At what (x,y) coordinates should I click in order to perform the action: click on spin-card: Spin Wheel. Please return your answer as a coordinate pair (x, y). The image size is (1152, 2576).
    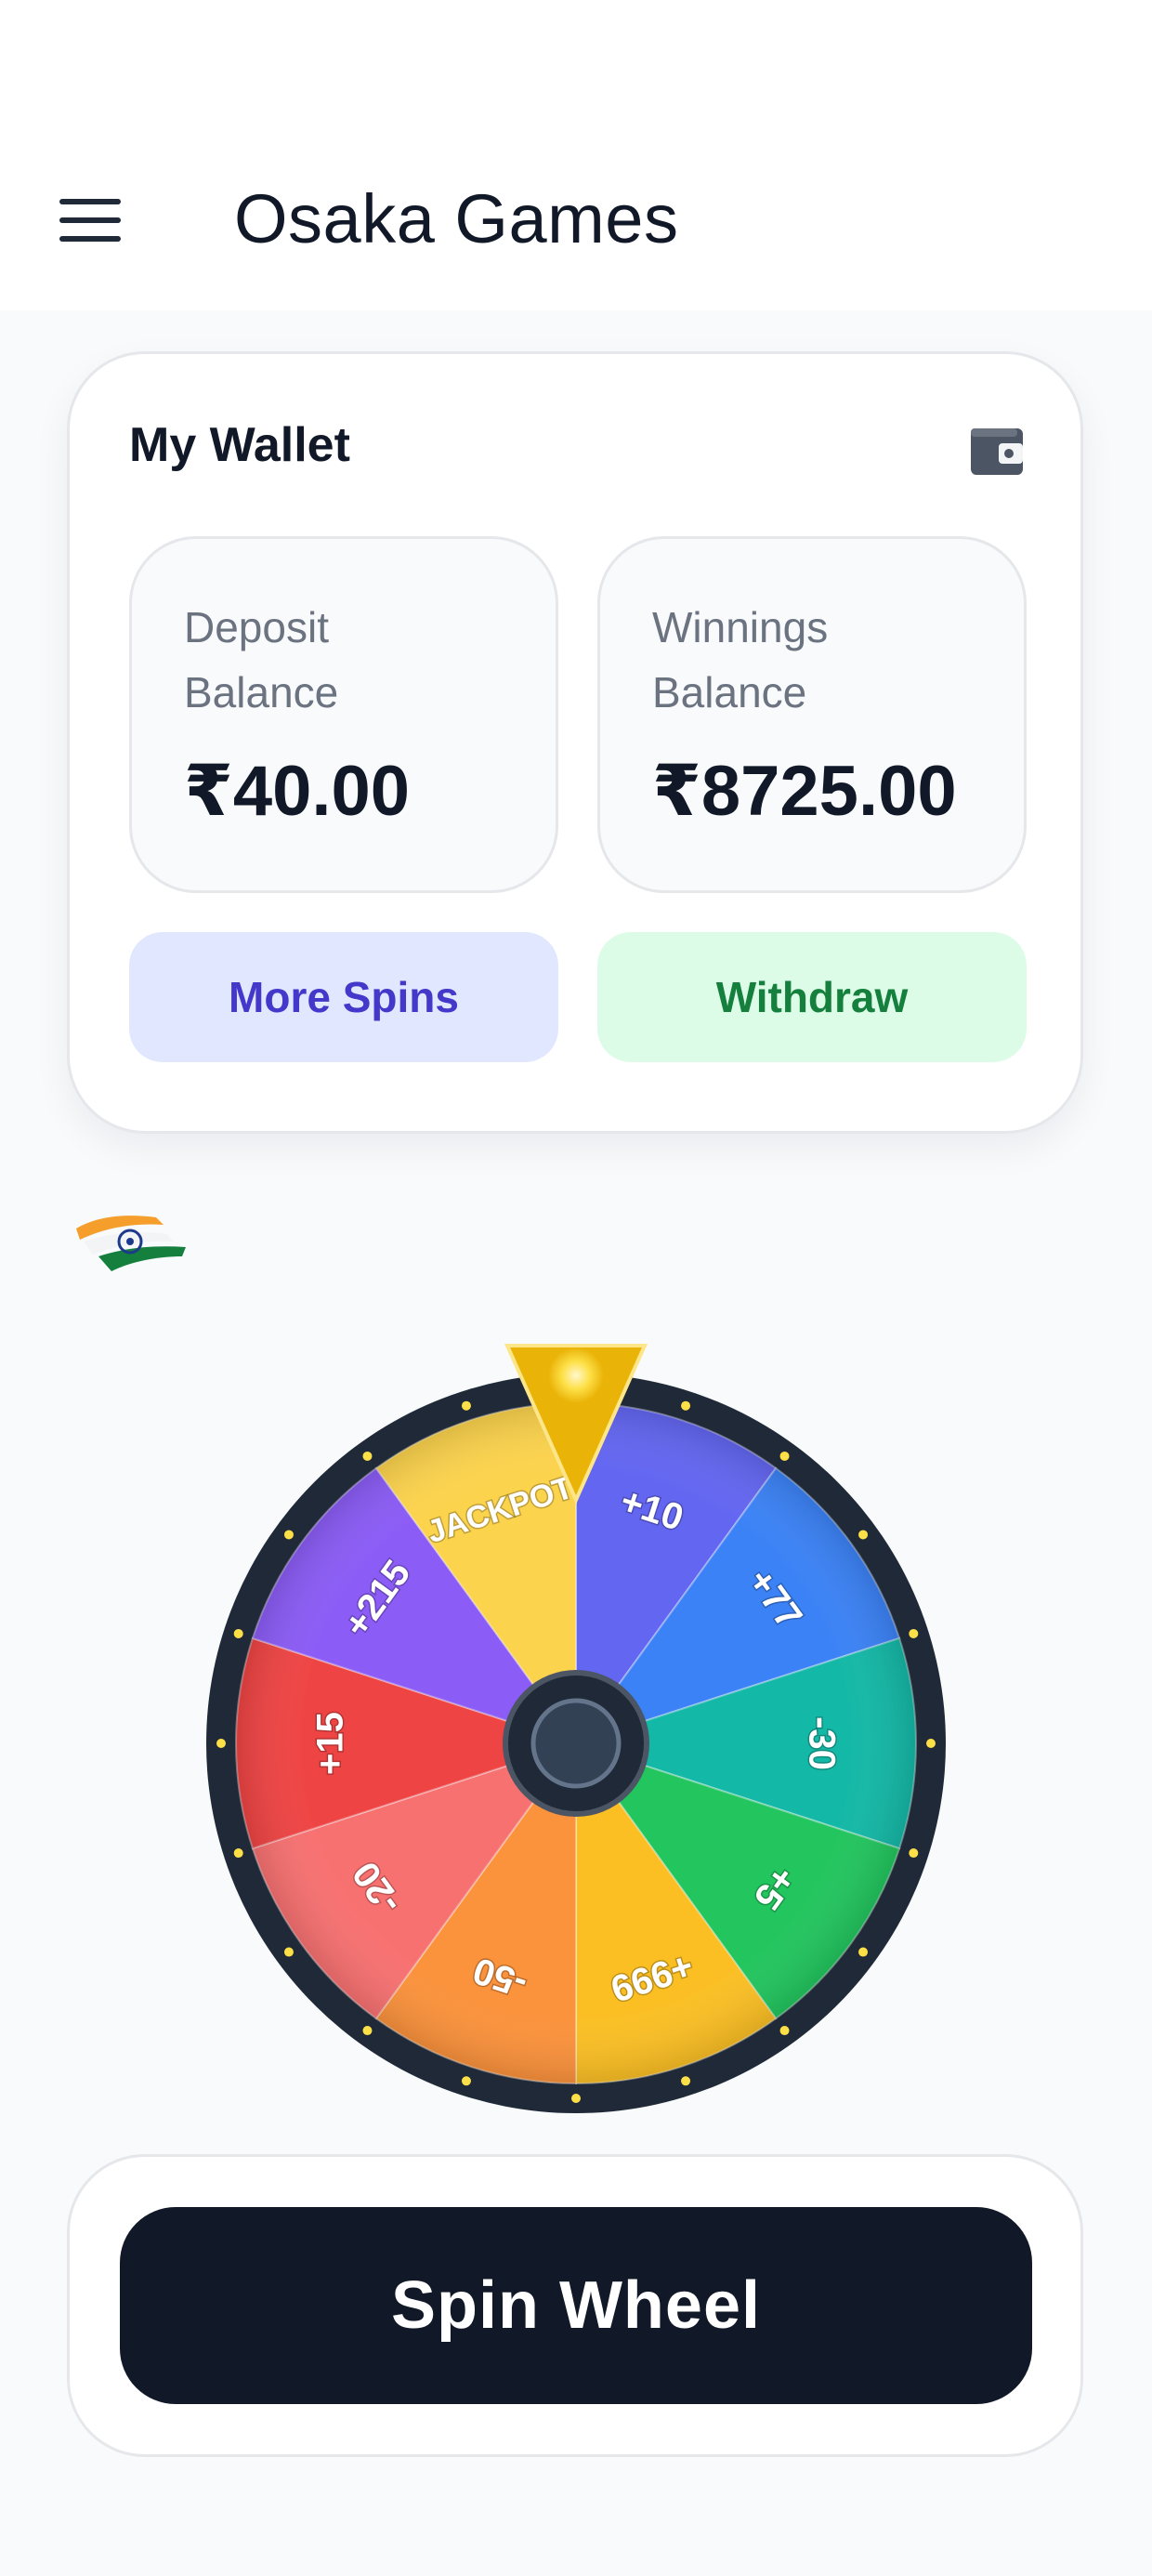
    Looking at the image, I should click on (575, 2305).